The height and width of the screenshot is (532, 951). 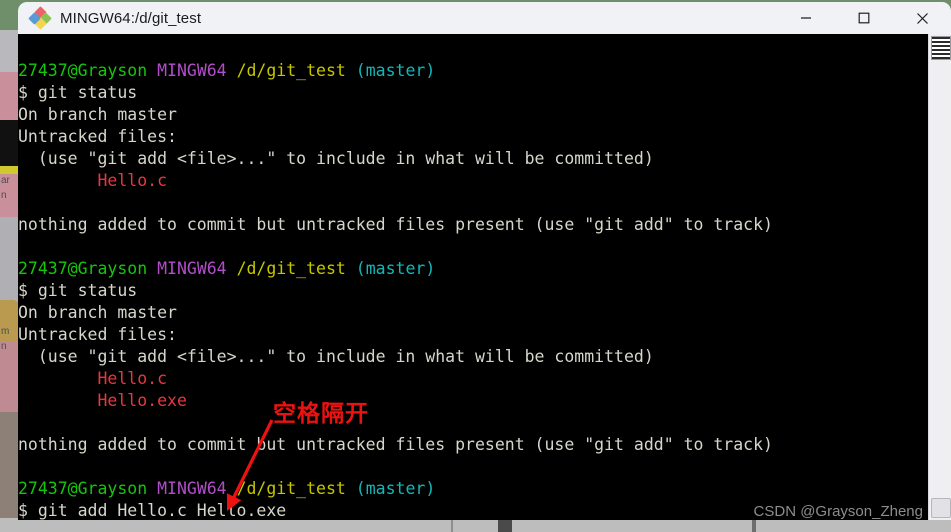 I want to click on mingw-diamonds-icon, so click(x=40, y=18).